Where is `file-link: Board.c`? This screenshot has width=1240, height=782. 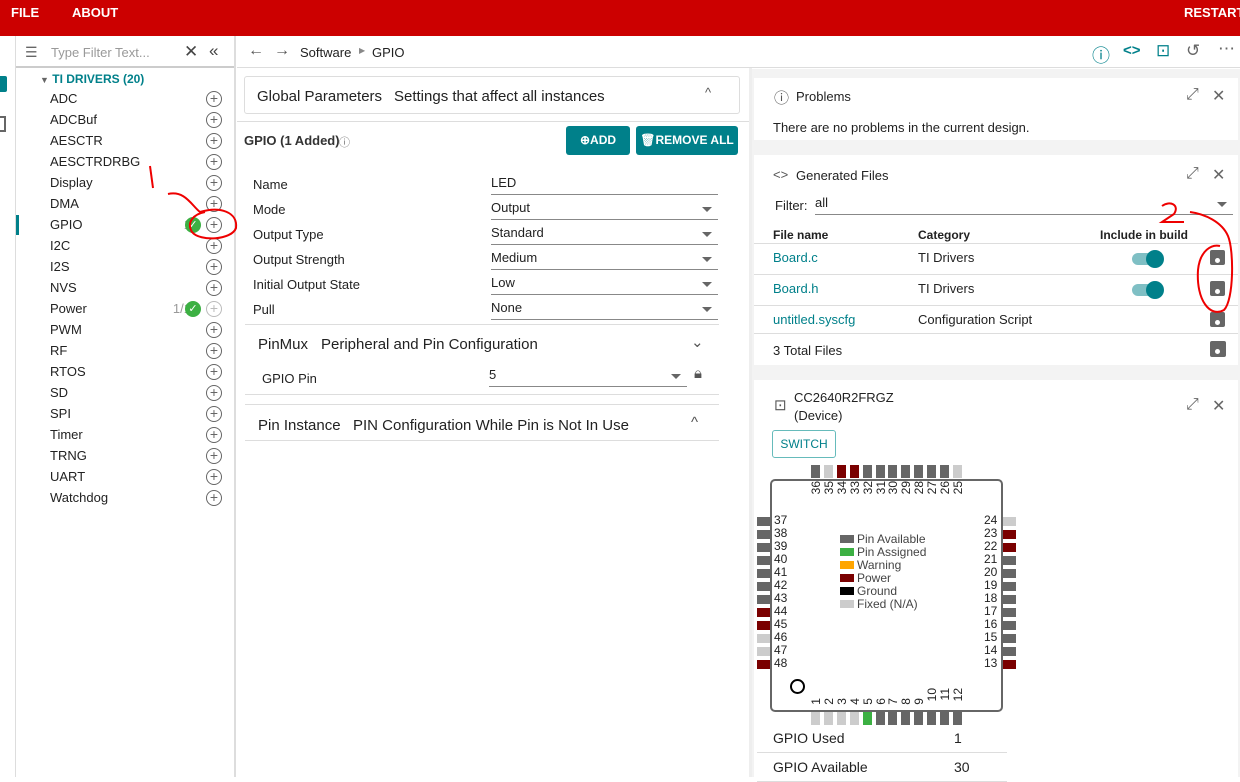
file-link: Board.c is located at coordinates (795, 257).